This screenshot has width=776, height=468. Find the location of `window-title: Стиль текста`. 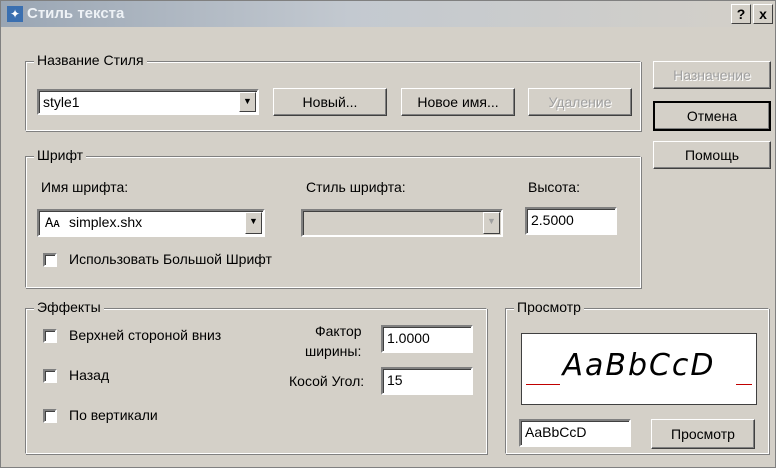

window-title: Стиль текста is located at coordinates (76, 13).